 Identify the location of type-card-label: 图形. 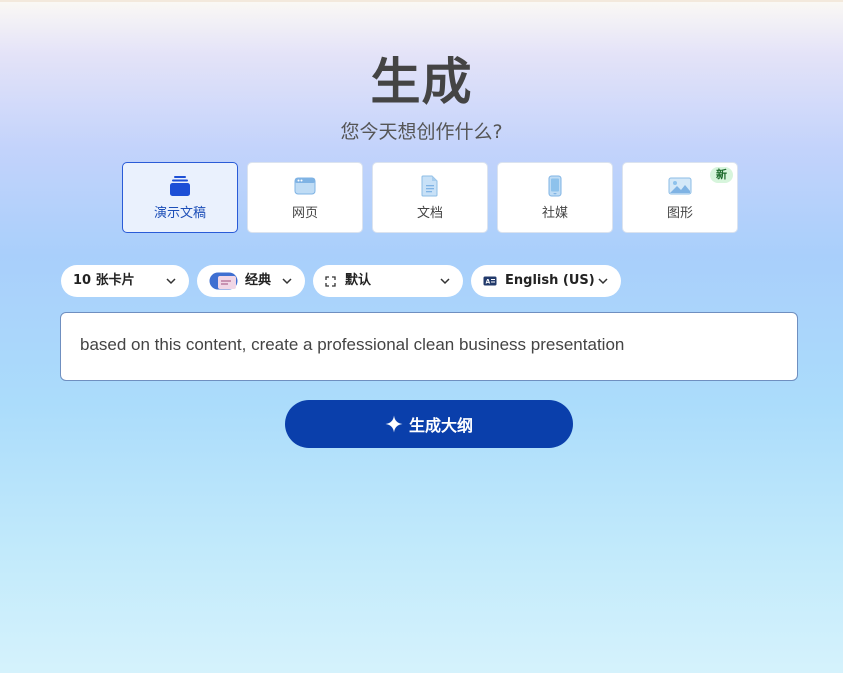
(679, 213).